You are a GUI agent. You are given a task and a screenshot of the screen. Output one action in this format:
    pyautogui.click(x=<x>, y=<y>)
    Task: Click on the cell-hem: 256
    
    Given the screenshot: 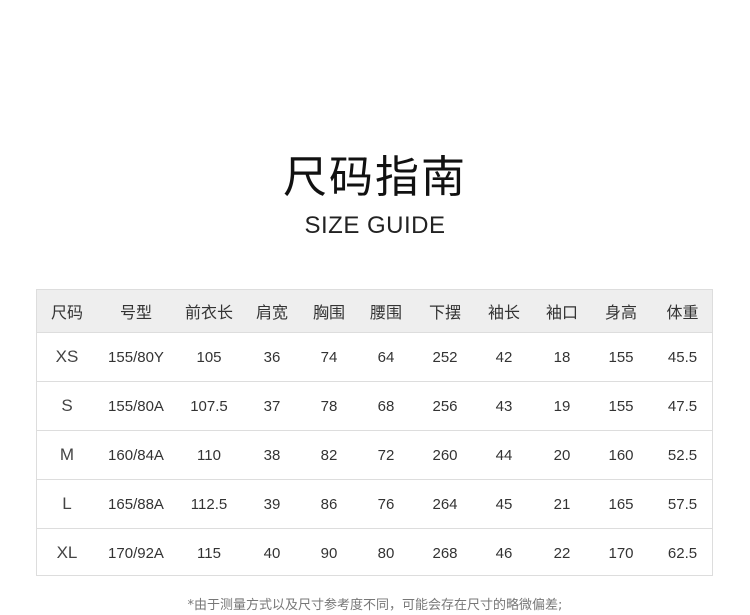 What is the action you would take?
    pyautogui.click(x=445, y=406)
    